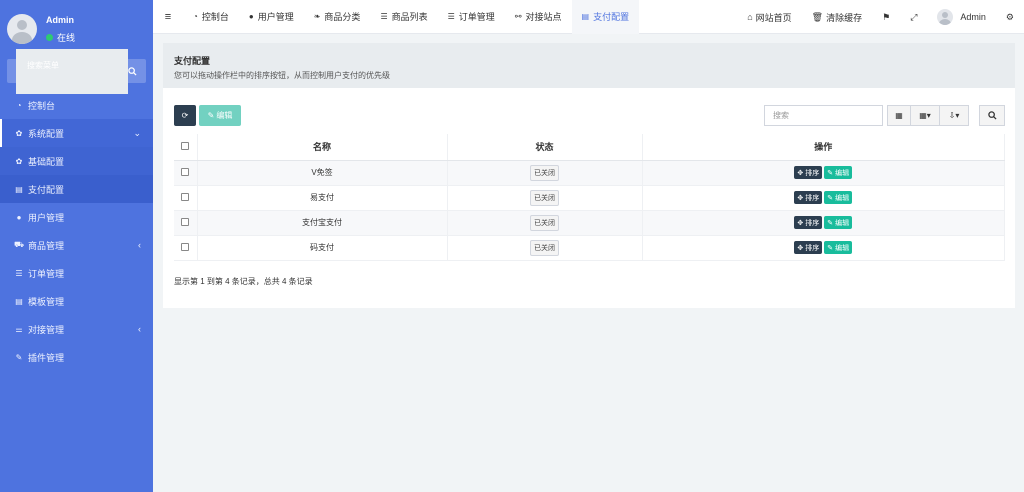 The height and width of the screenshot is (492, 1024). I want to click on home-link: ⌂ 网站首页, so click(769, 17).